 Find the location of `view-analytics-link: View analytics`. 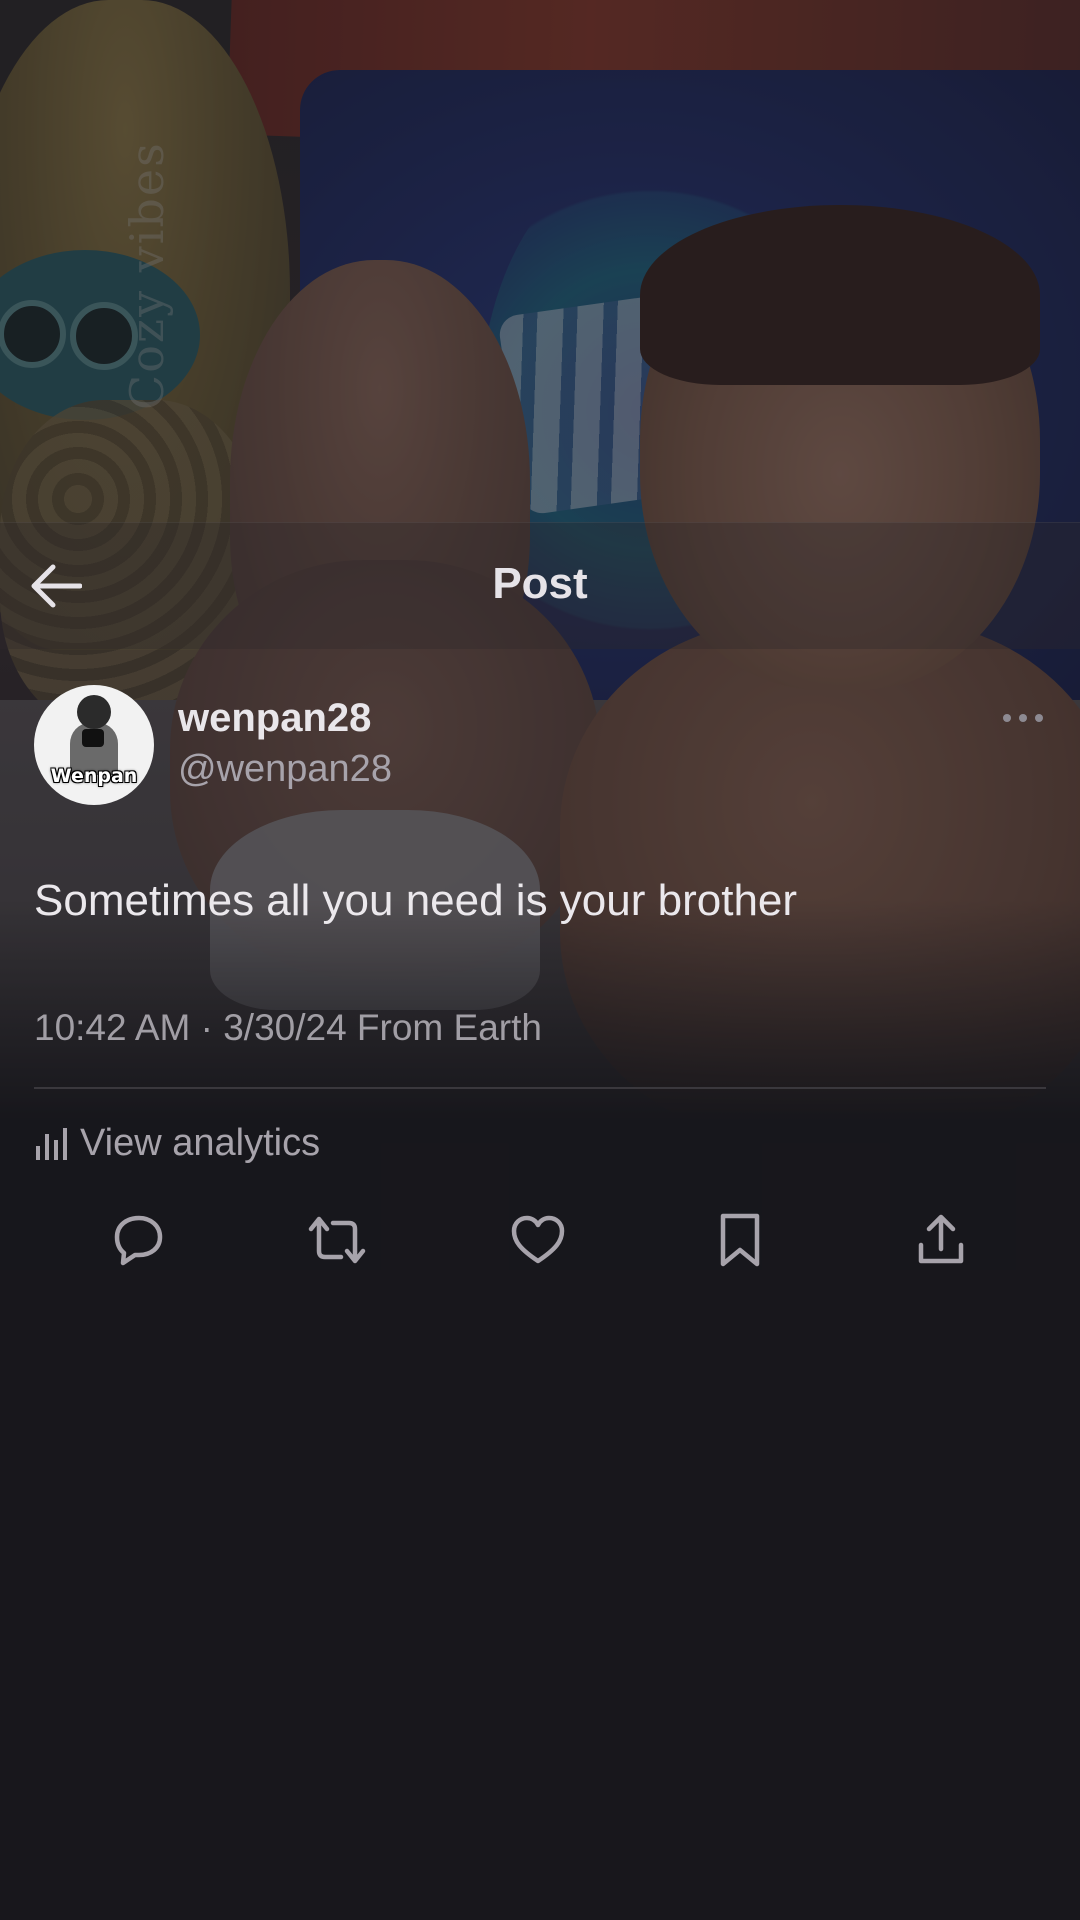

view-analytics-link: View analytics is located at coordinates (177, 1143).